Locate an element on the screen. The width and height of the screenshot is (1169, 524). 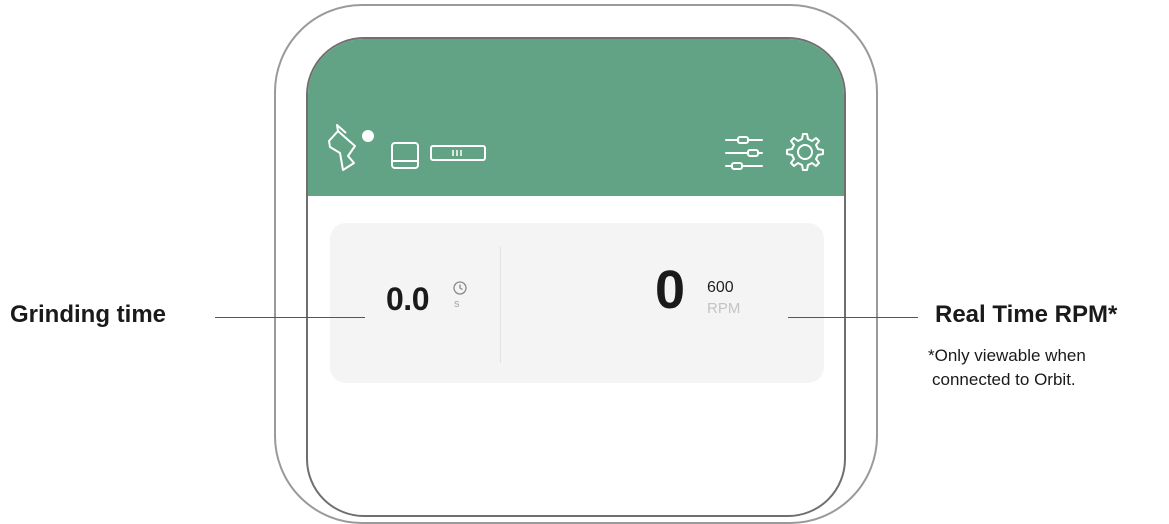
app-header is located at coordinates (576, 117).